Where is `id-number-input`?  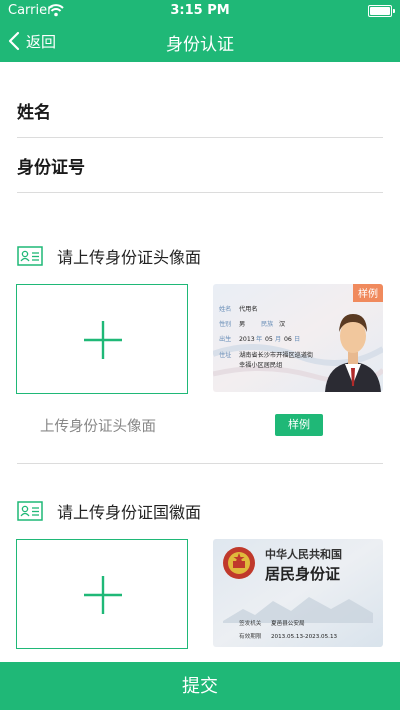
id-number-input is located at coordinates (240, 165).